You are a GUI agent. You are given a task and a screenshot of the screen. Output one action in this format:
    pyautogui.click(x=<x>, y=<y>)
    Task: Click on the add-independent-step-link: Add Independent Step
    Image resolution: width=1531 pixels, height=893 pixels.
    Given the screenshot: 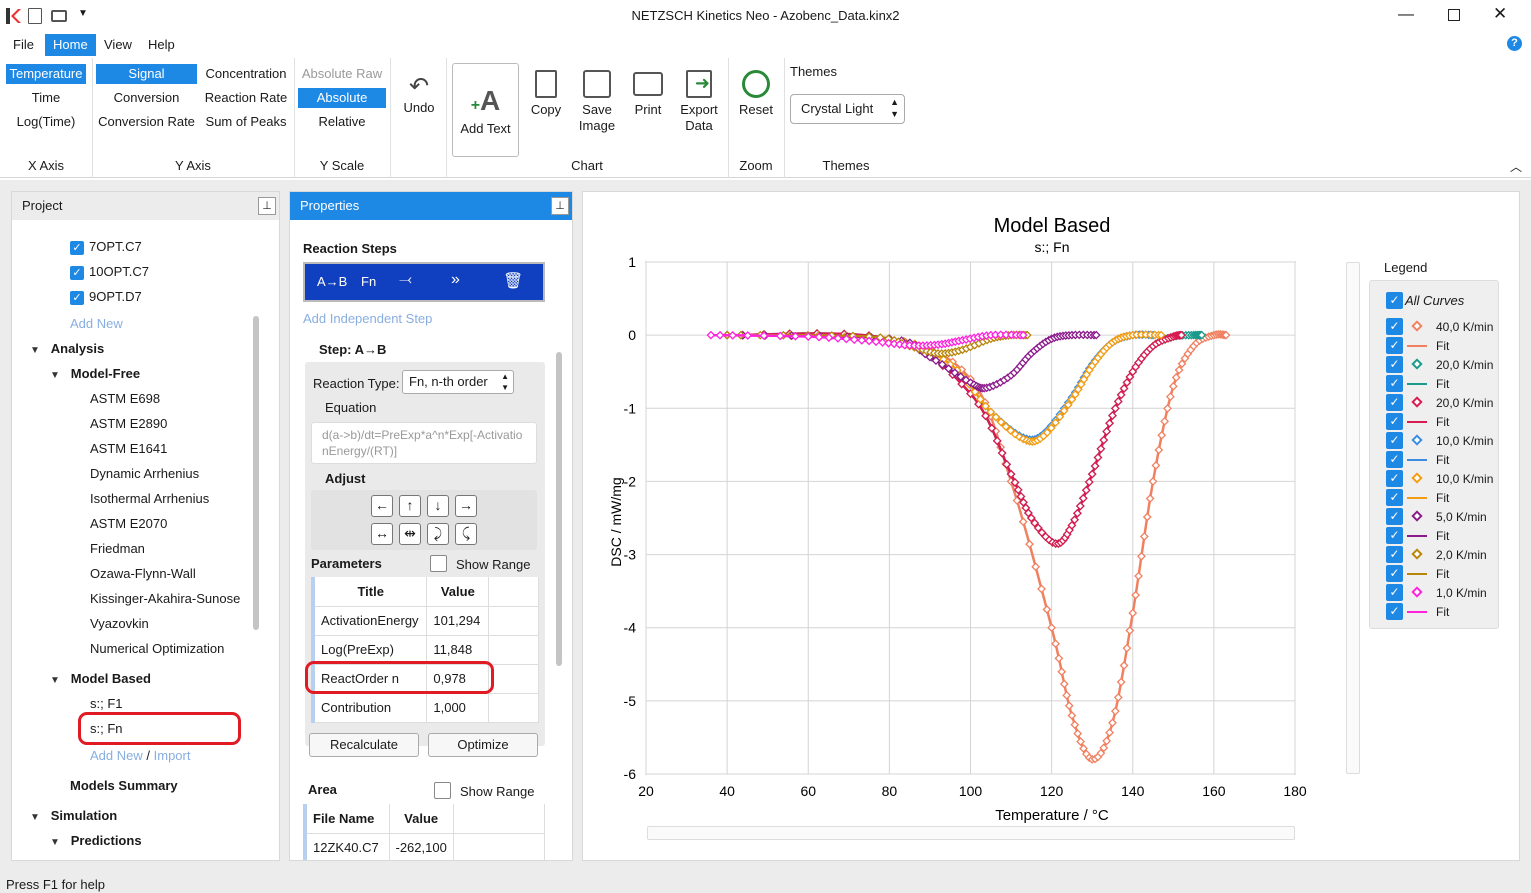 What is the action you would take?
    pyautogui.click(x=367, y=318)
    